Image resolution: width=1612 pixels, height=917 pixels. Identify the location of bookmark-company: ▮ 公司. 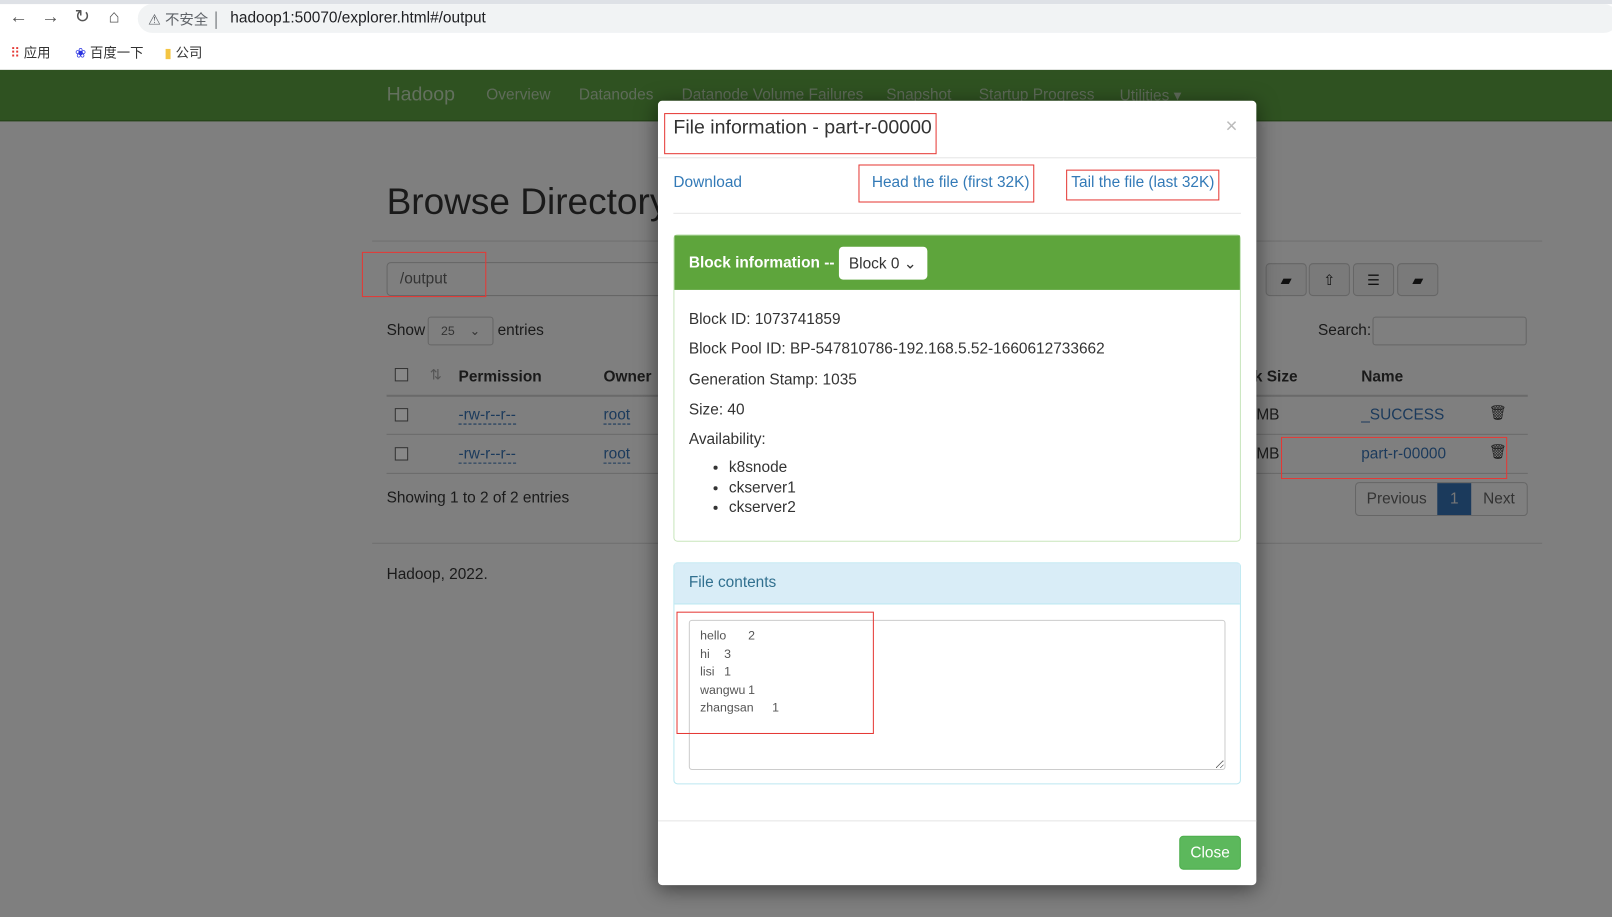
(183, 52).